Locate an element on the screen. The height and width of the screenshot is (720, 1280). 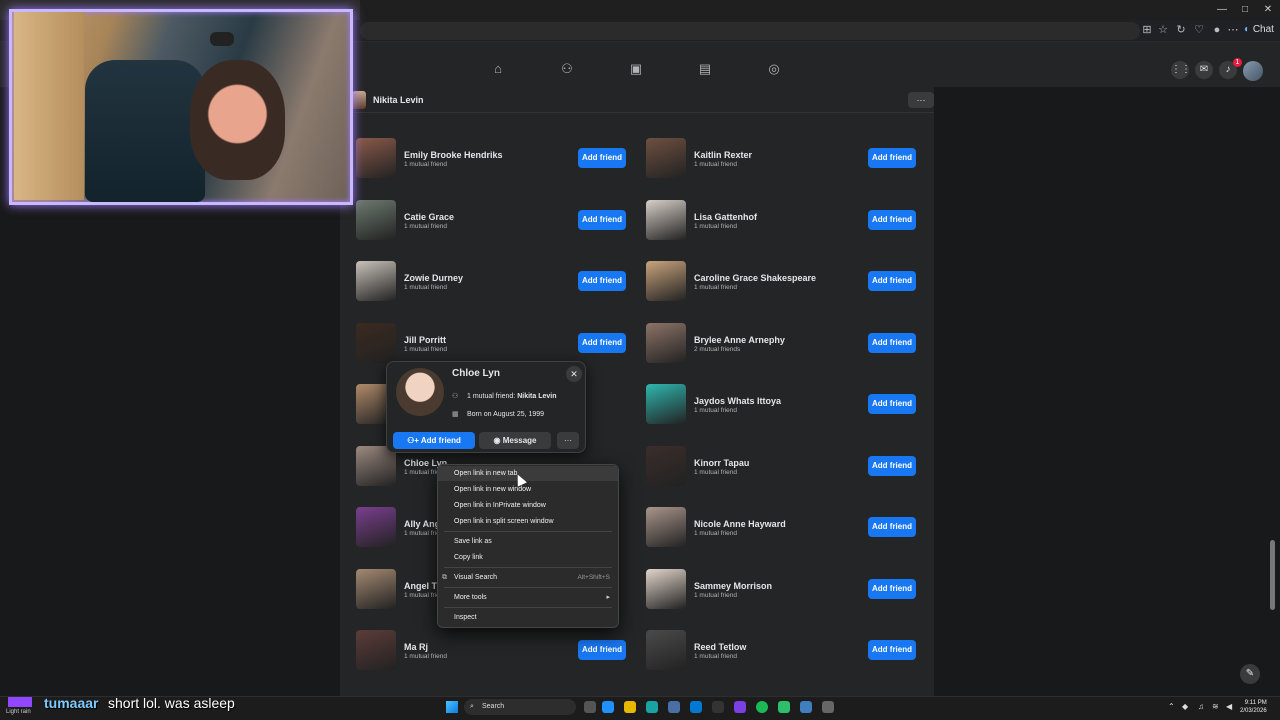
menu-item-save-link: Save link as is located at coordinates (528, 541).